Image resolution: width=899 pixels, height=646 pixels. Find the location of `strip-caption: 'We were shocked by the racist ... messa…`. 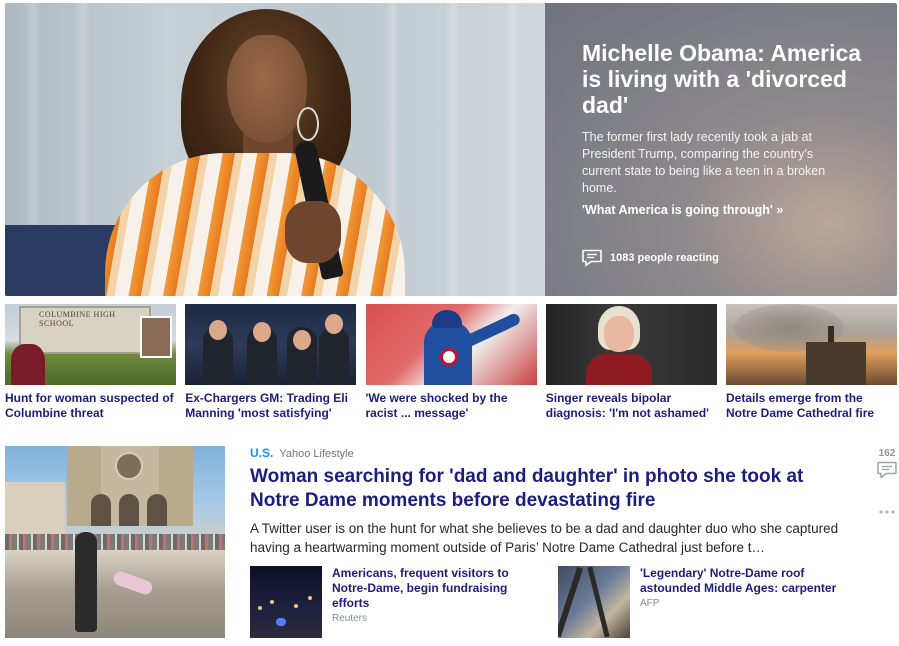

strip-caption: 'We were shocked by the racist ... messa… is located at coordinates (451, 406).